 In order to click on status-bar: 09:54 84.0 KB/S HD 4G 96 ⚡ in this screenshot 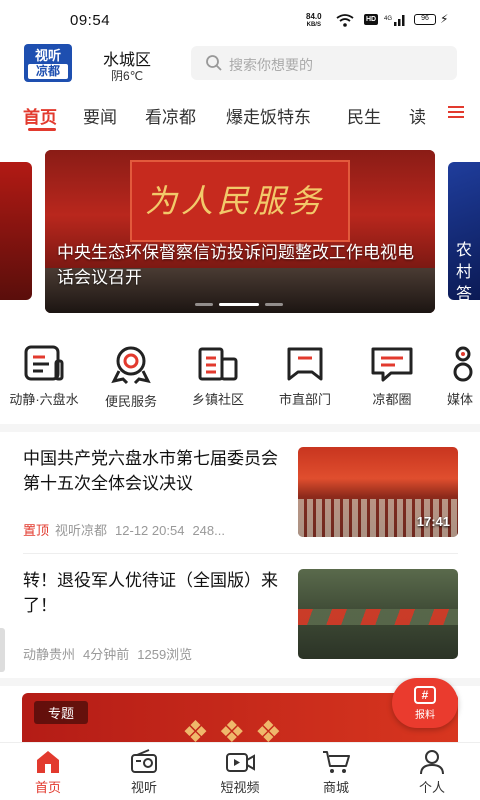, I will do `click(240, 20)`.